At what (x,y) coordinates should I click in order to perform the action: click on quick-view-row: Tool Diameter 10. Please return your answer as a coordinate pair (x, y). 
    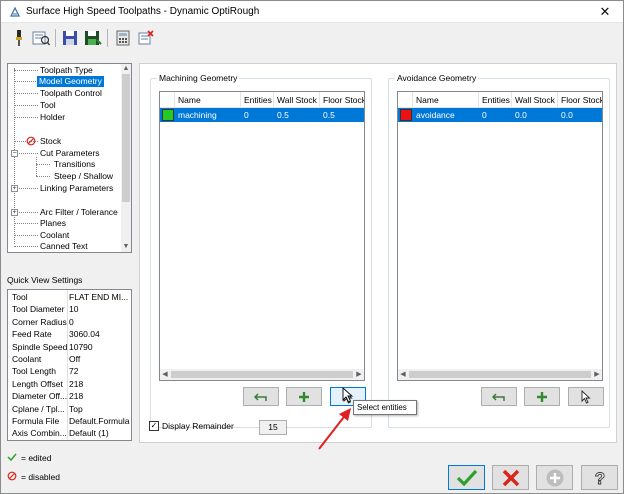
    Looking at the image, I should click on (69, 309).